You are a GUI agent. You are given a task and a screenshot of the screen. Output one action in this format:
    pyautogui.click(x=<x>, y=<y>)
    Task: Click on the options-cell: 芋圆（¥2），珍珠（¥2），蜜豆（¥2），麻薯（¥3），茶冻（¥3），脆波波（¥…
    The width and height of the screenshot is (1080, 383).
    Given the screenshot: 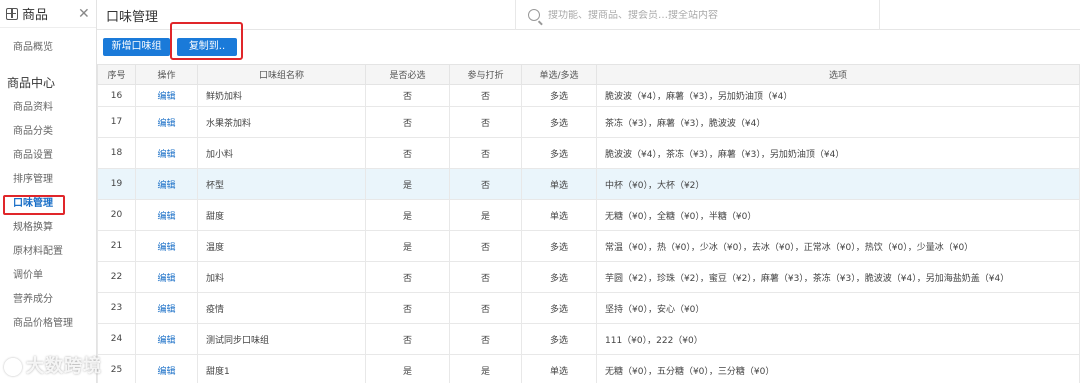 What is the action you would take?
    pyautogui.click(x=838, y=277)
    